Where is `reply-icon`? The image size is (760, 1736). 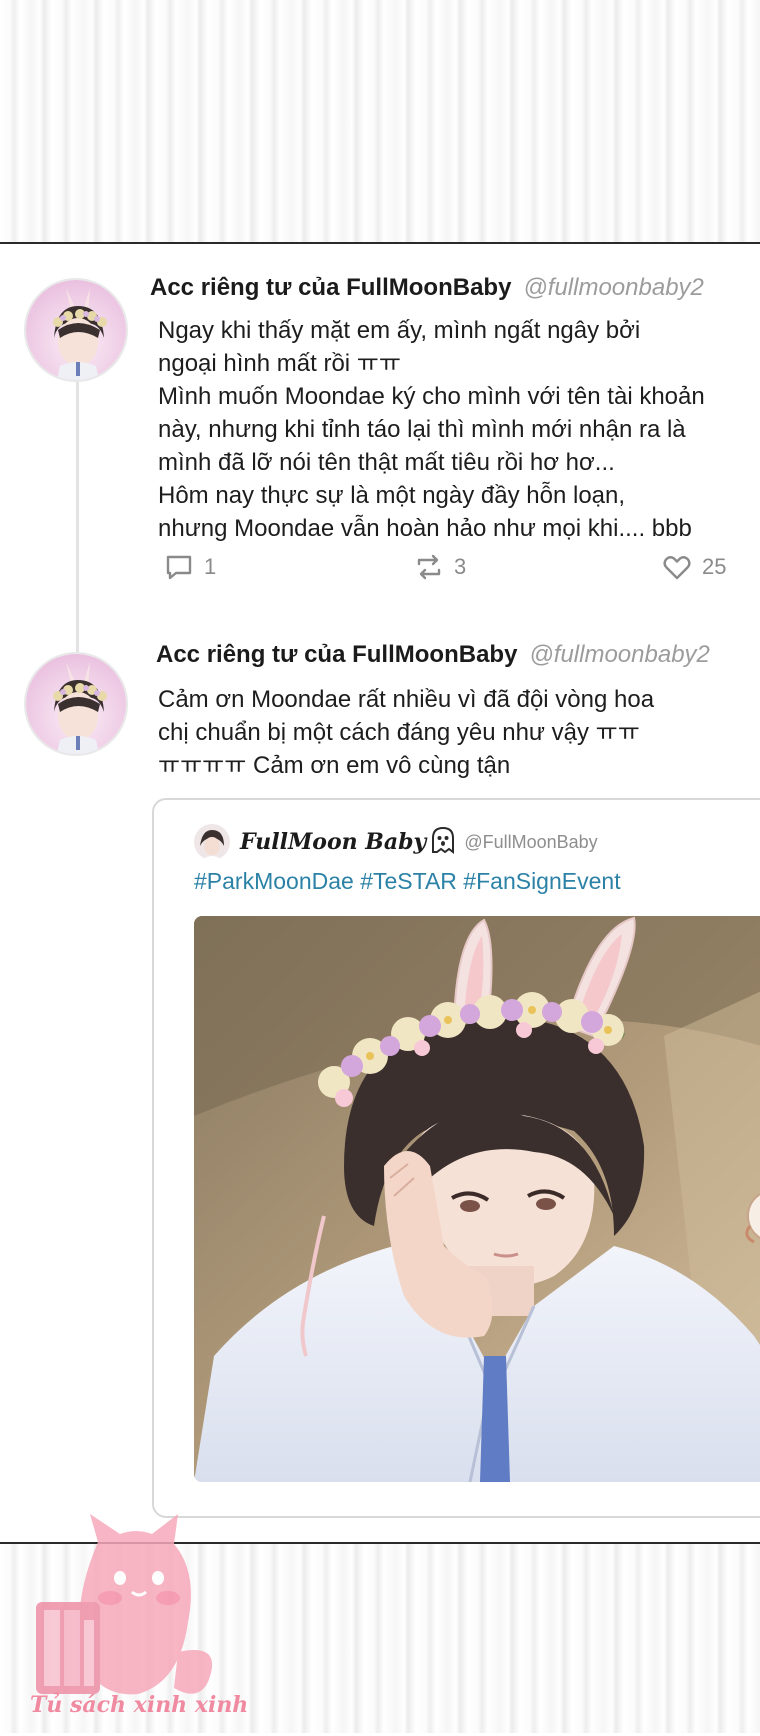 reply-icon is located at coordinates (179, 567).